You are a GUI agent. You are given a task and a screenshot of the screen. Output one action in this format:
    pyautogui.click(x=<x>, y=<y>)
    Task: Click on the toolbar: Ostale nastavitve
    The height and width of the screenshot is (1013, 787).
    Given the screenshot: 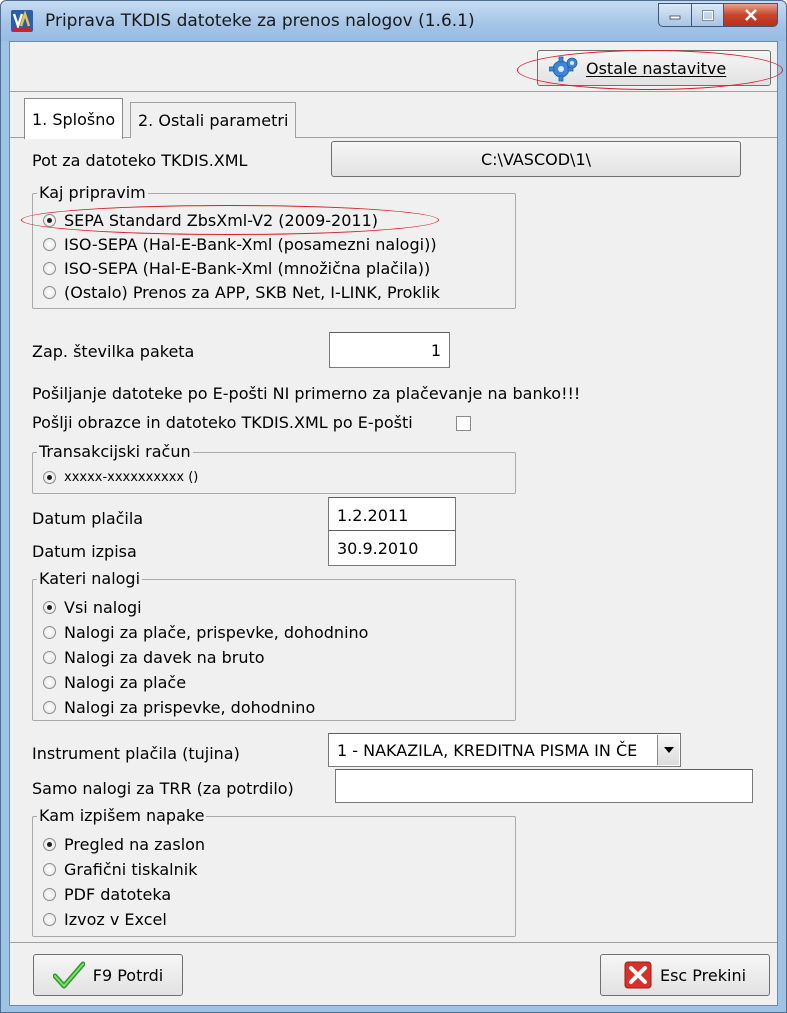 What is the action you would take?
    pyautogui.click(x=396, y=67)
    